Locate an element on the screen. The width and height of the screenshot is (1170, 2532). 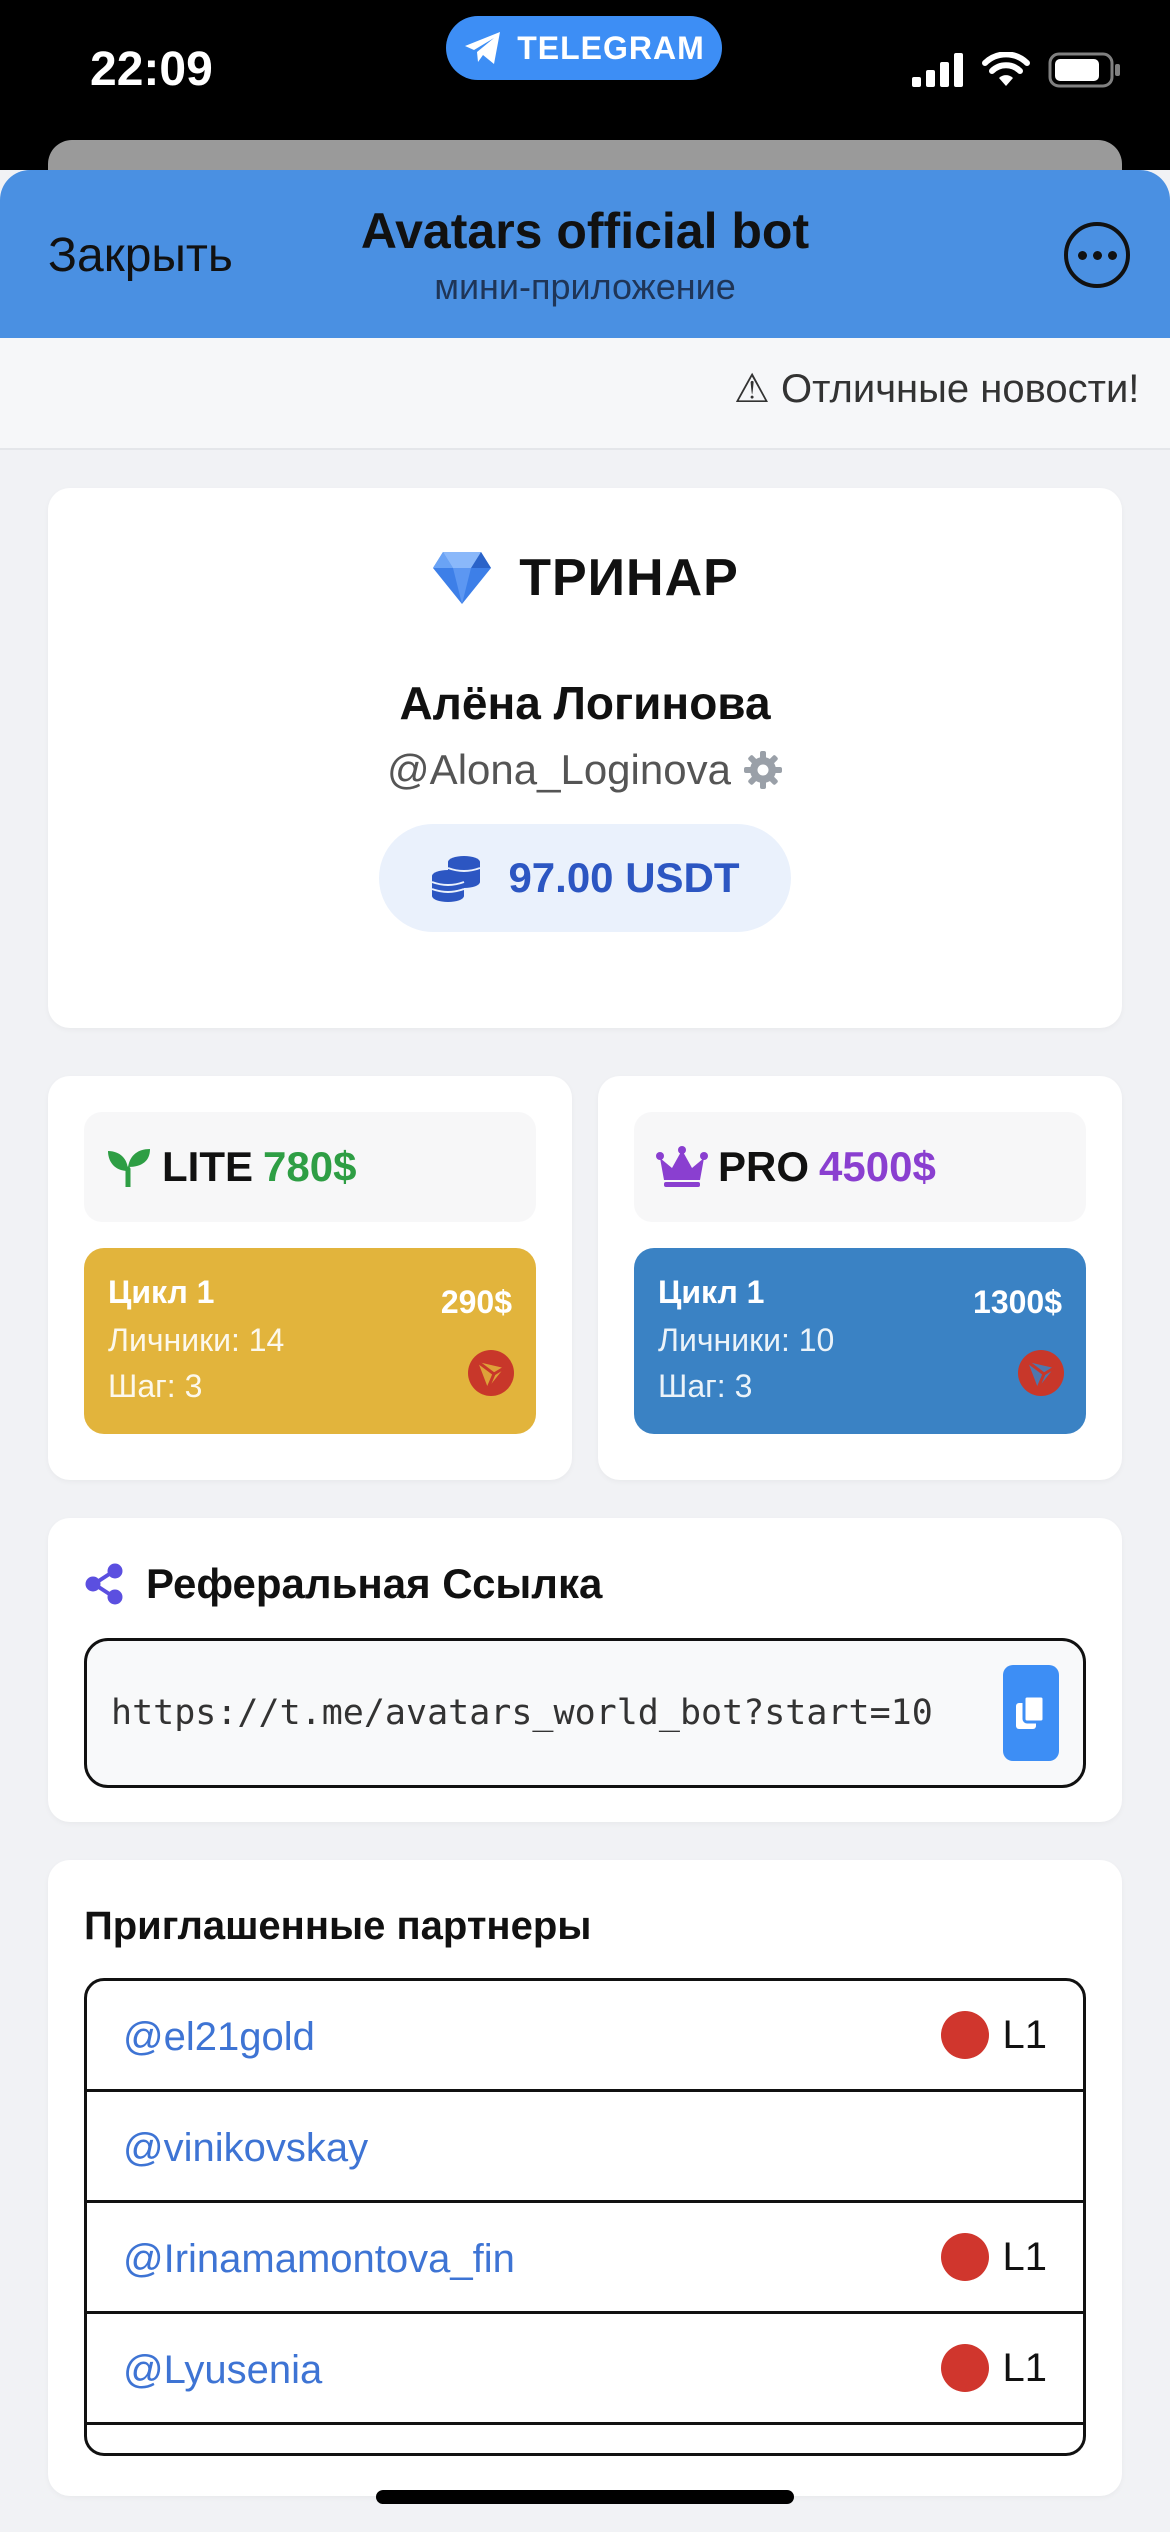
telegram-pill: TELEGRAM is located at coordinates (584, 48).